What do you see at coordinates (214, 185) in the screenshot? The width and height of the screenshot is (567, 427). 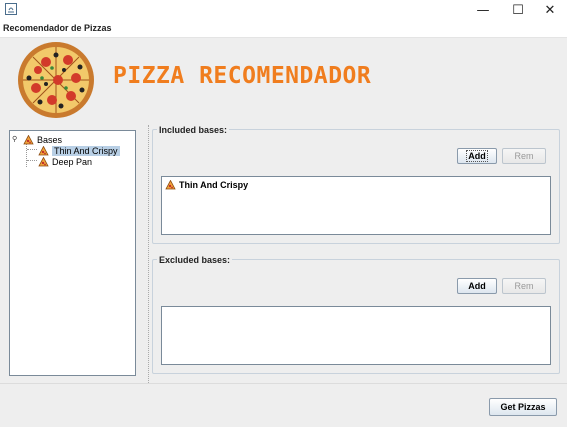 I see `list-item-label: Thin And Crispy` at bounding box center [214, 185].